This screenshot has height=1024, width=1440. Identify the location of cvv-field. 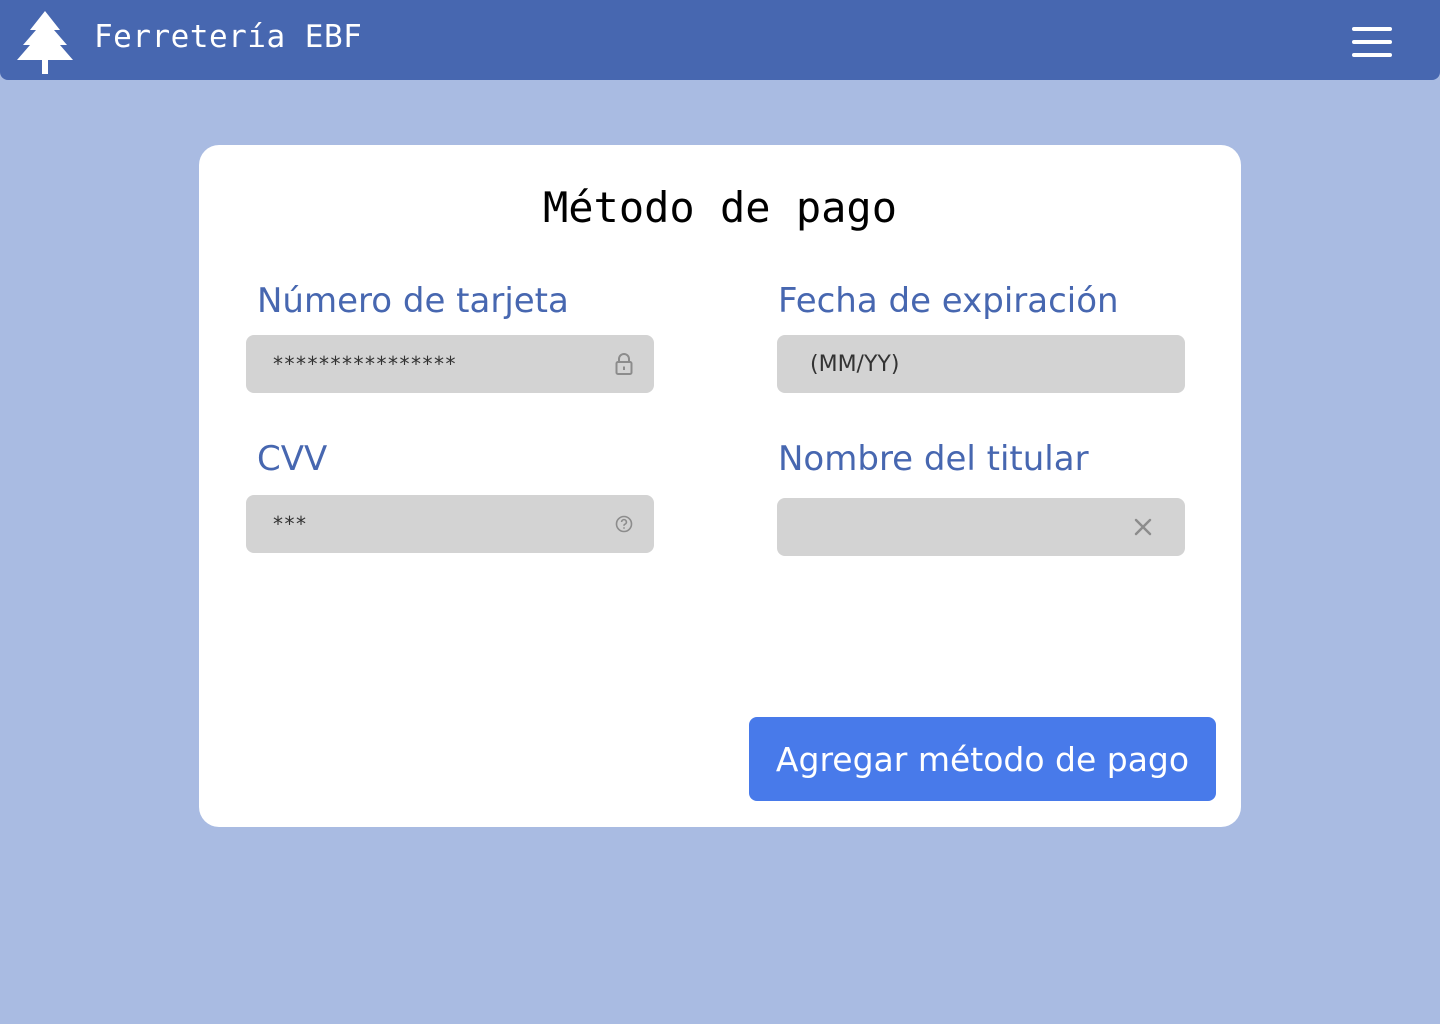
(450, 524).